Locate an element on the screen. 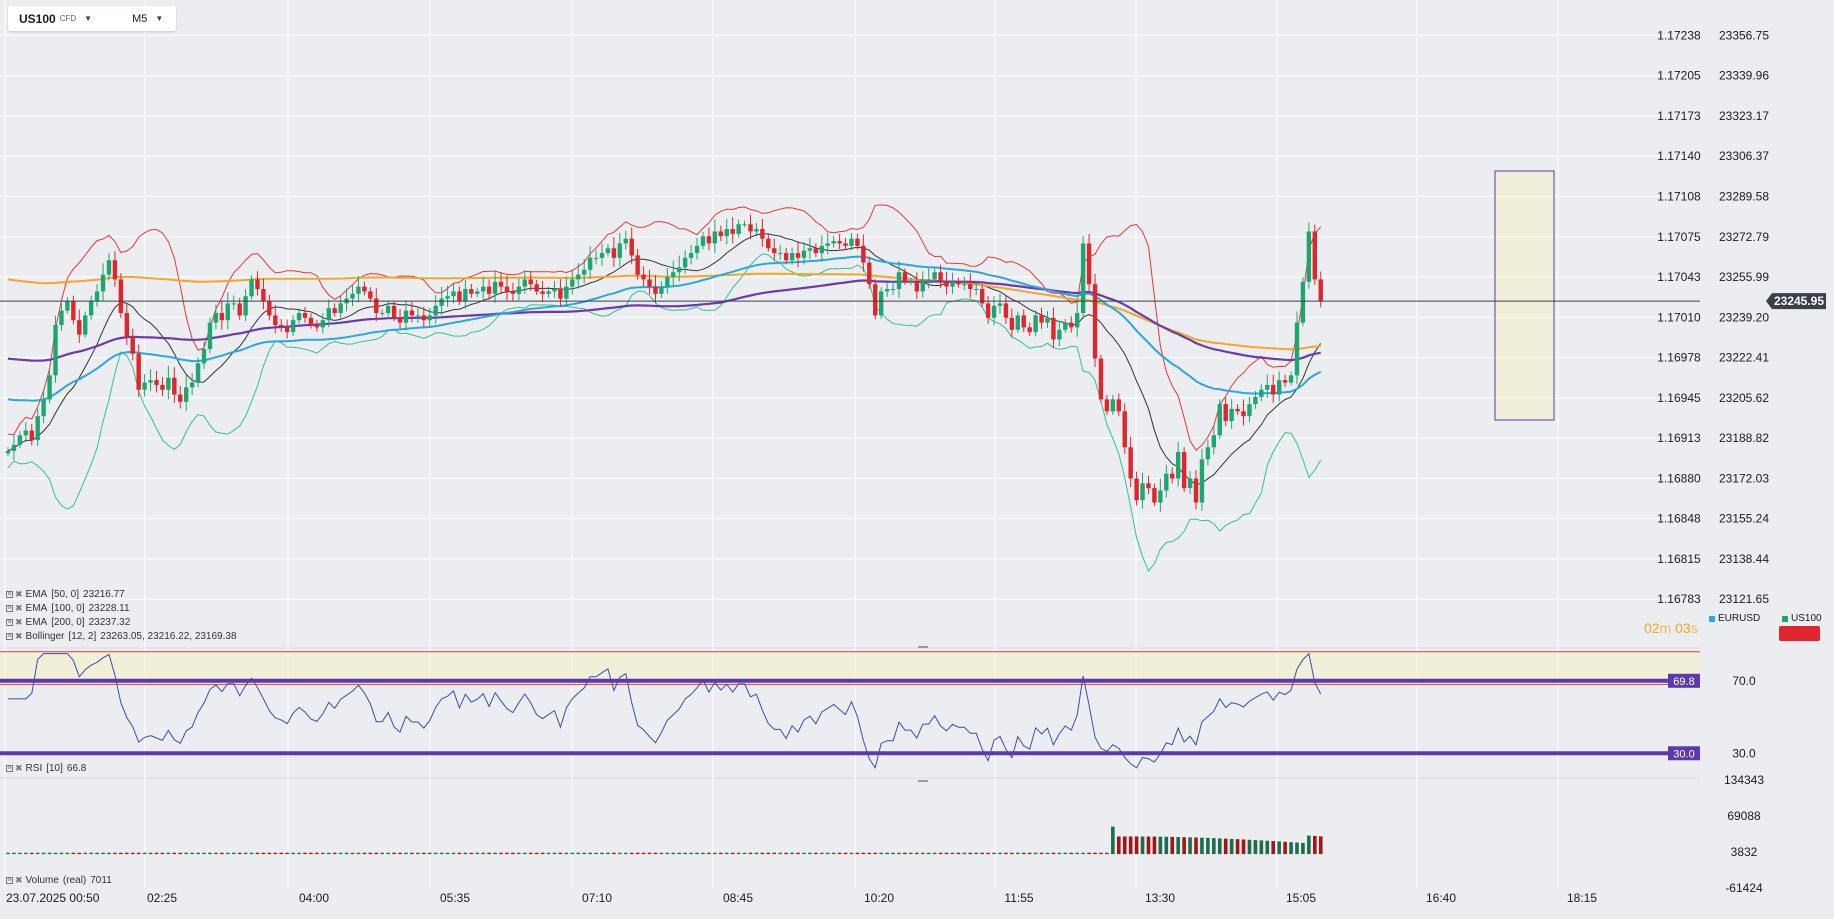  x-tick-label: 05:35 is located at coordinates (455, 898).